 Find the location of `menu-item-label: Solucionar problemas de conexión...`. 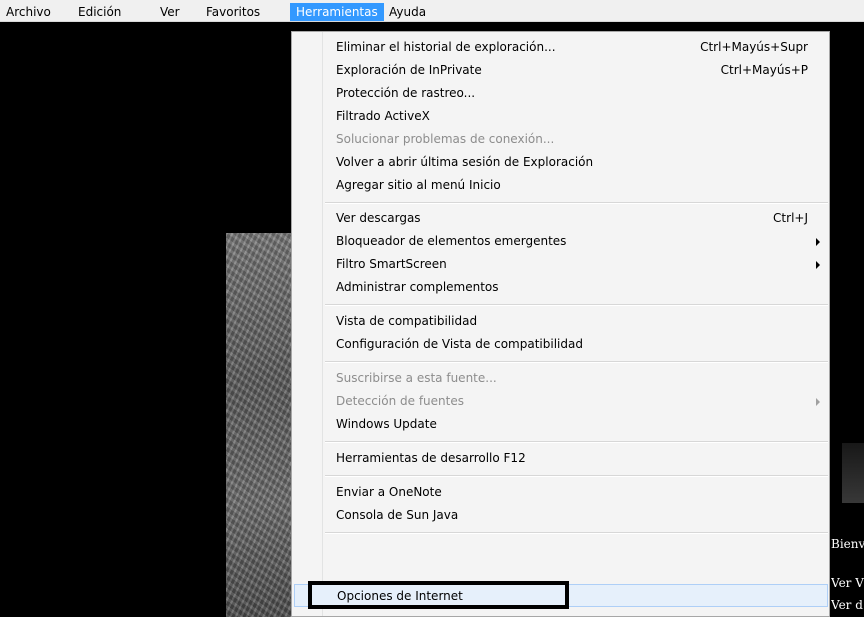

menu-item-label: Solucionar problemas de conexión... is located at coordinates (445, 139).